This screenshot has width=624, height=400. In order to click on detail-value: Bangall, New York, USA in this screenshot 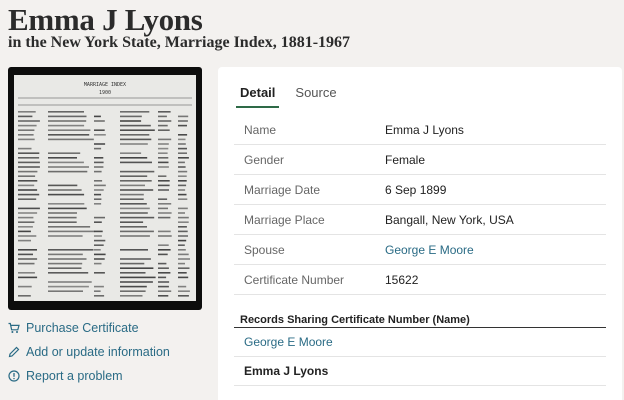, I will do `click(449, 219)`.